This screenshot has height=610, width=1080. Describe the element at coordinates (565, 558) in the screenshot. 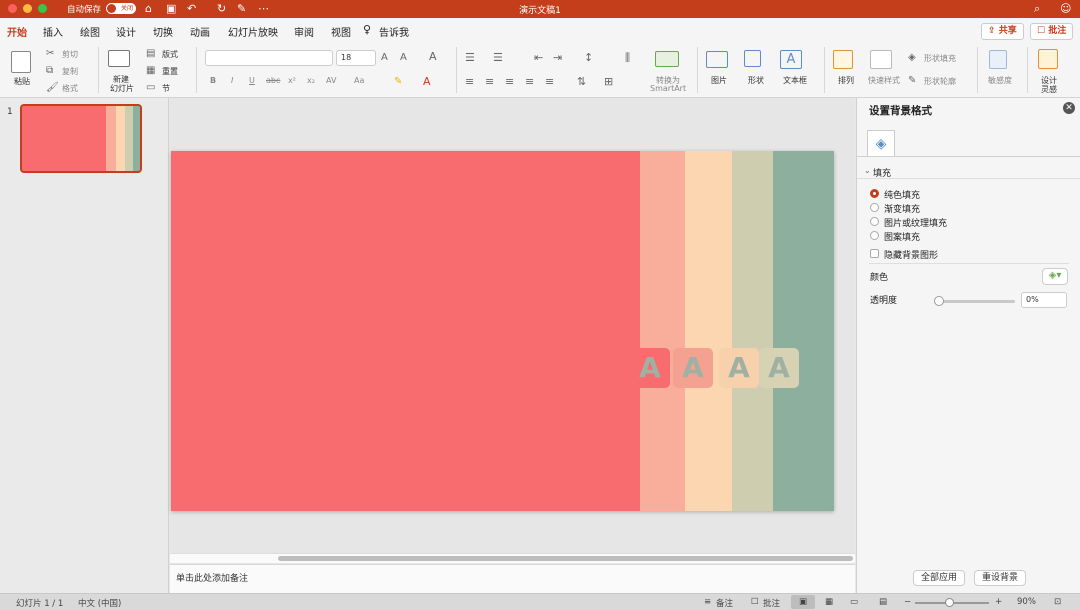

I see `scrollbar-thumb` at that location.